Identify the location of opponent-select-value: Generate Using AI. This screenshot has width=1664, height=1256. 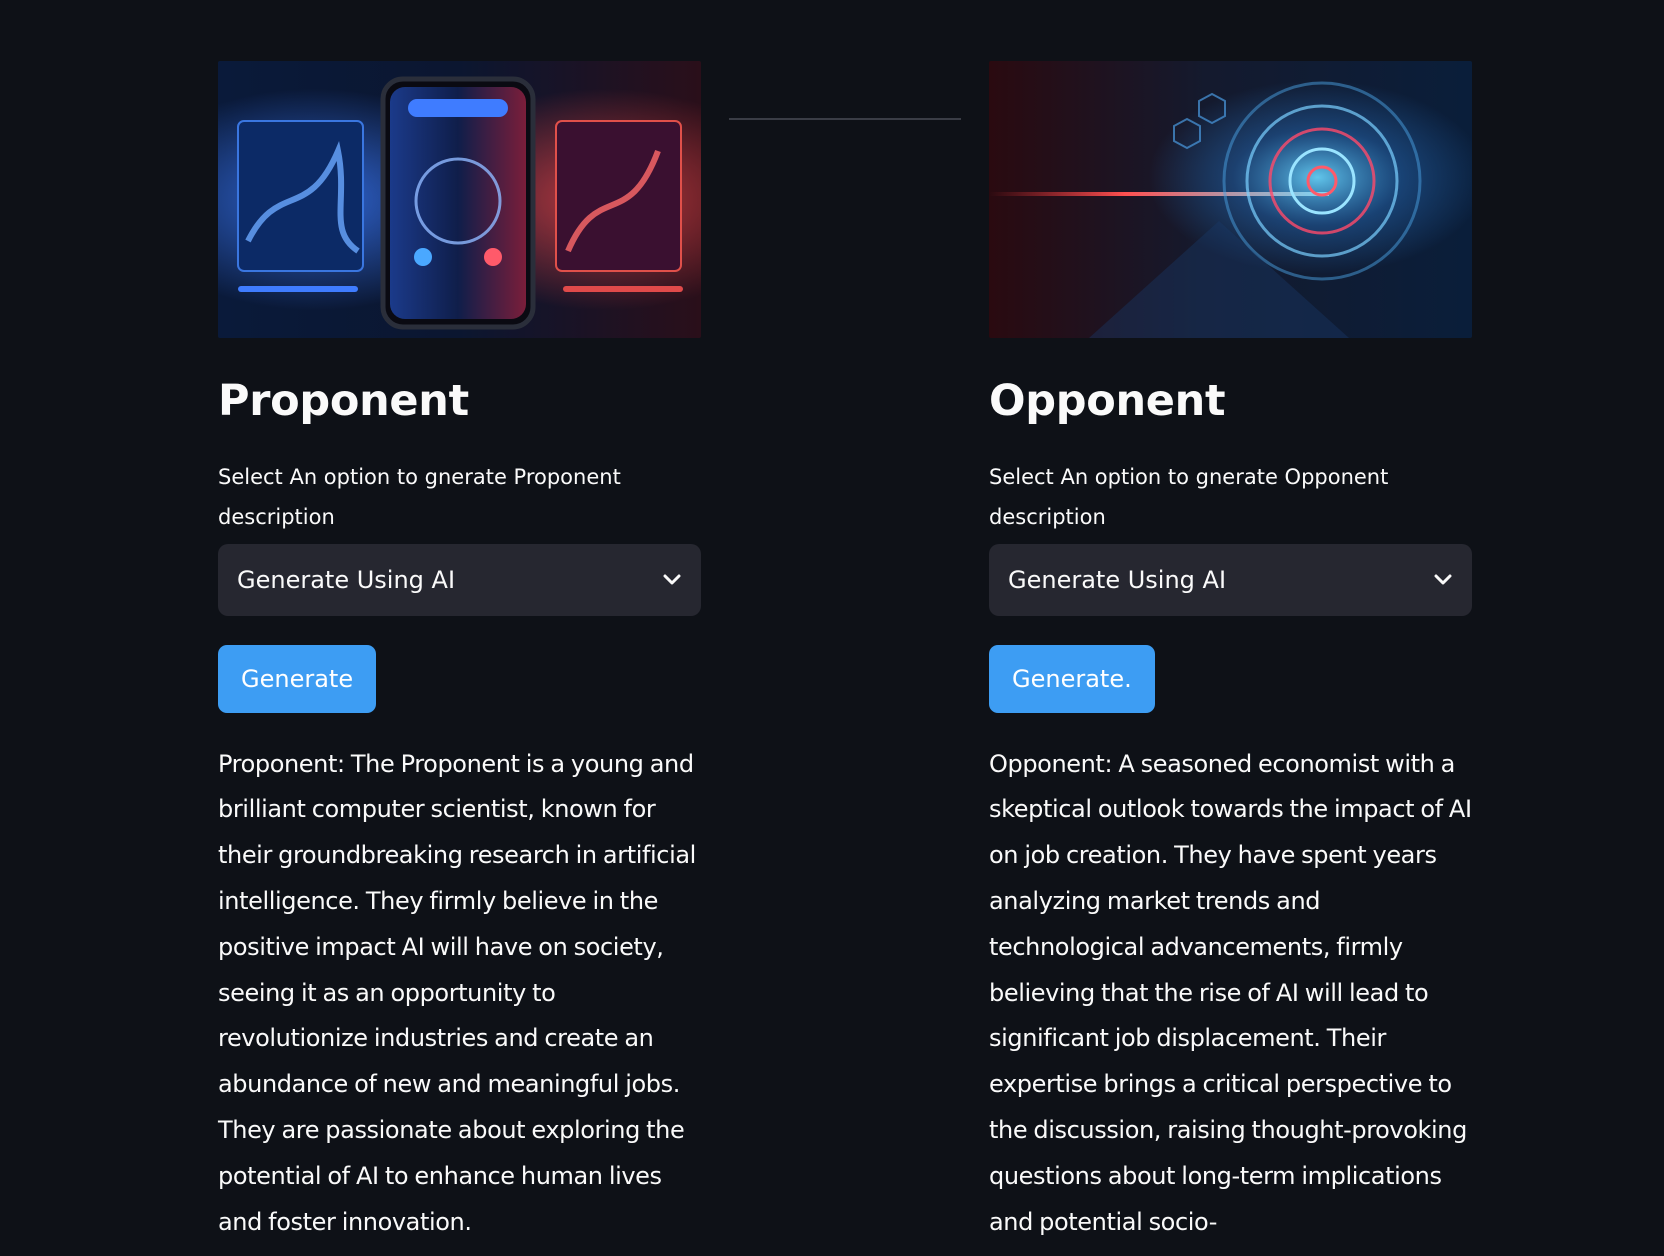
(1117, 579).